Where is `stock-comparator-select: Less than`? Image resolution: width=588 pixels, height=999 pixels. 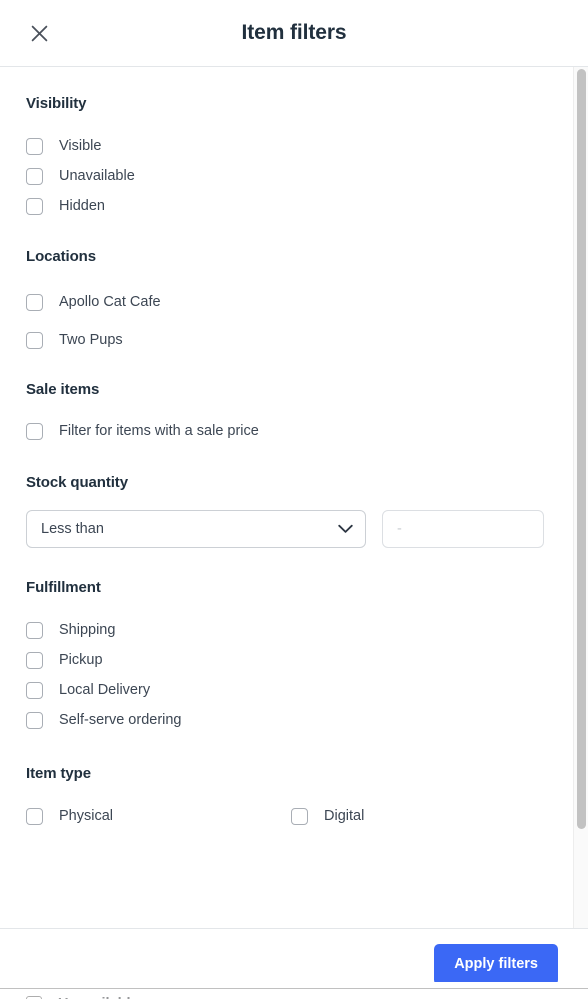 stock-comparator-select: Less than is located at coordinates (196, 529).